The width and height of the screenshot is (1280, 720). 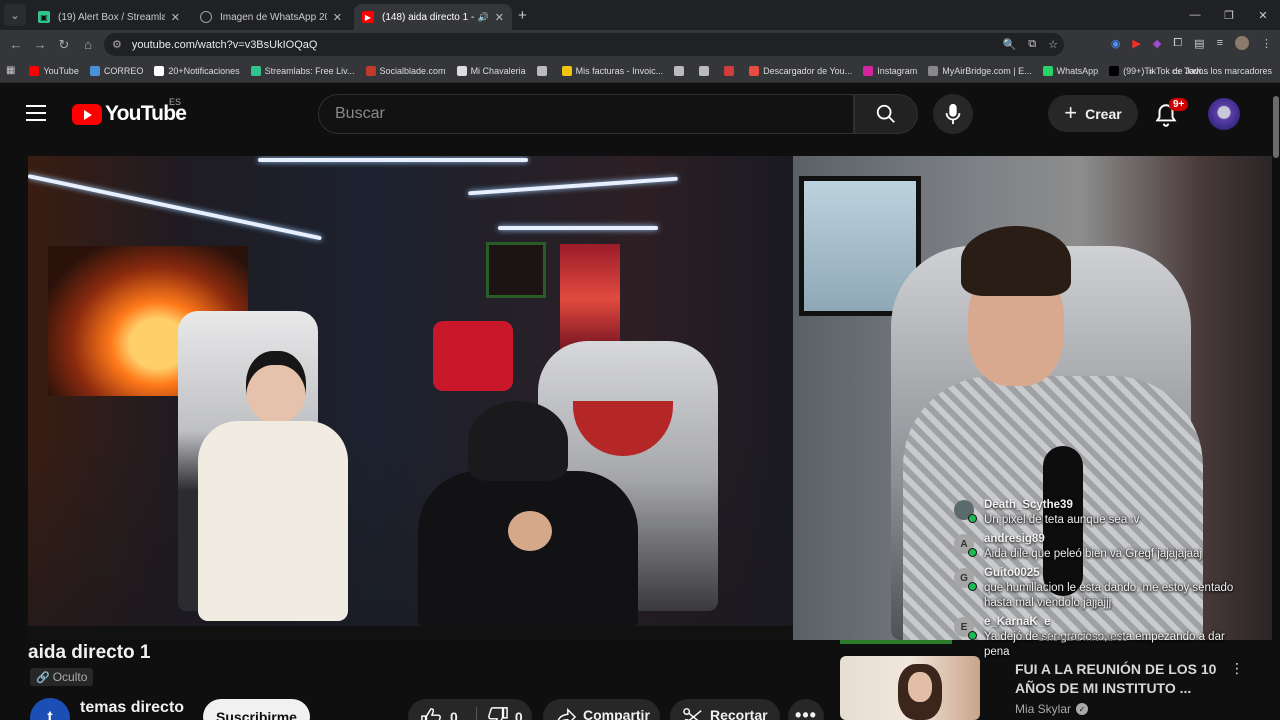 I want to click on like-dislike-group: 0 0, so click(x=470, y=709).